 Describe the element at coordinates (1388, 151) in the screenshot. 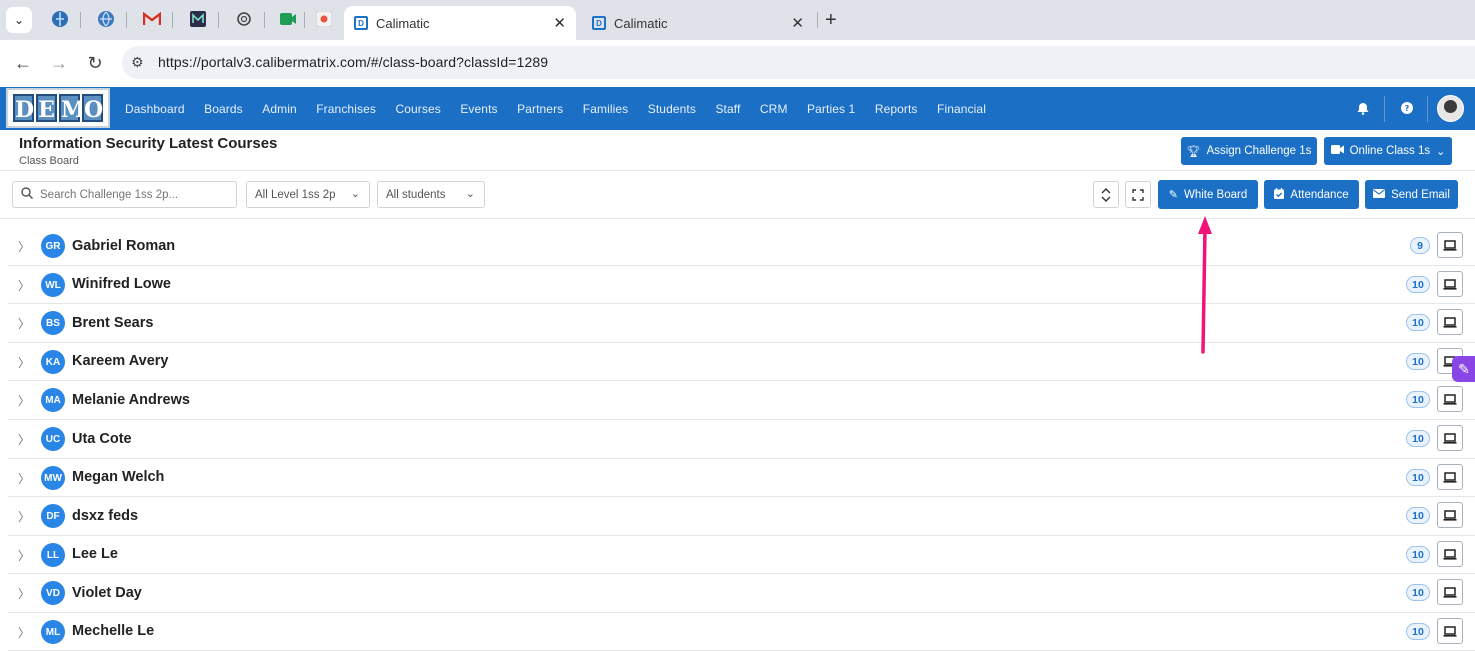

I see `online-class-dropdown: Online Class 1s ⌄` at that location.